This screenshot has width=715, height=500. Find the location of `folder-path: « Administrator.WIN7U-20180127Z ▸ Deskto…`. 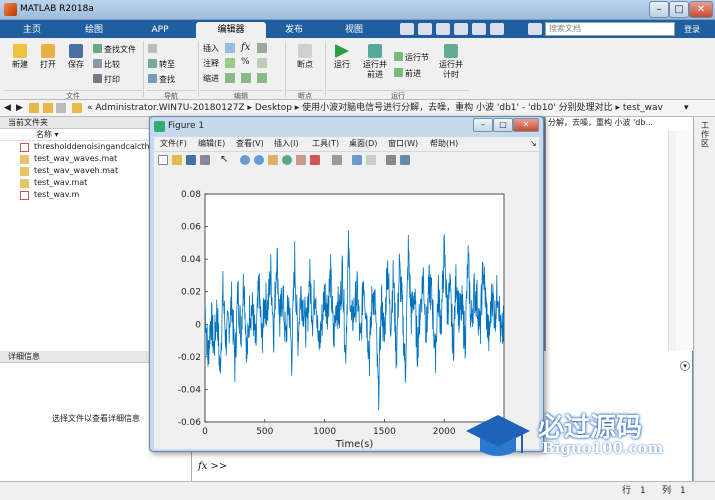

folder-path: « Administrator.WIN7U-20180127Z ▸ Deskto… is located at coordinates (384, 108).